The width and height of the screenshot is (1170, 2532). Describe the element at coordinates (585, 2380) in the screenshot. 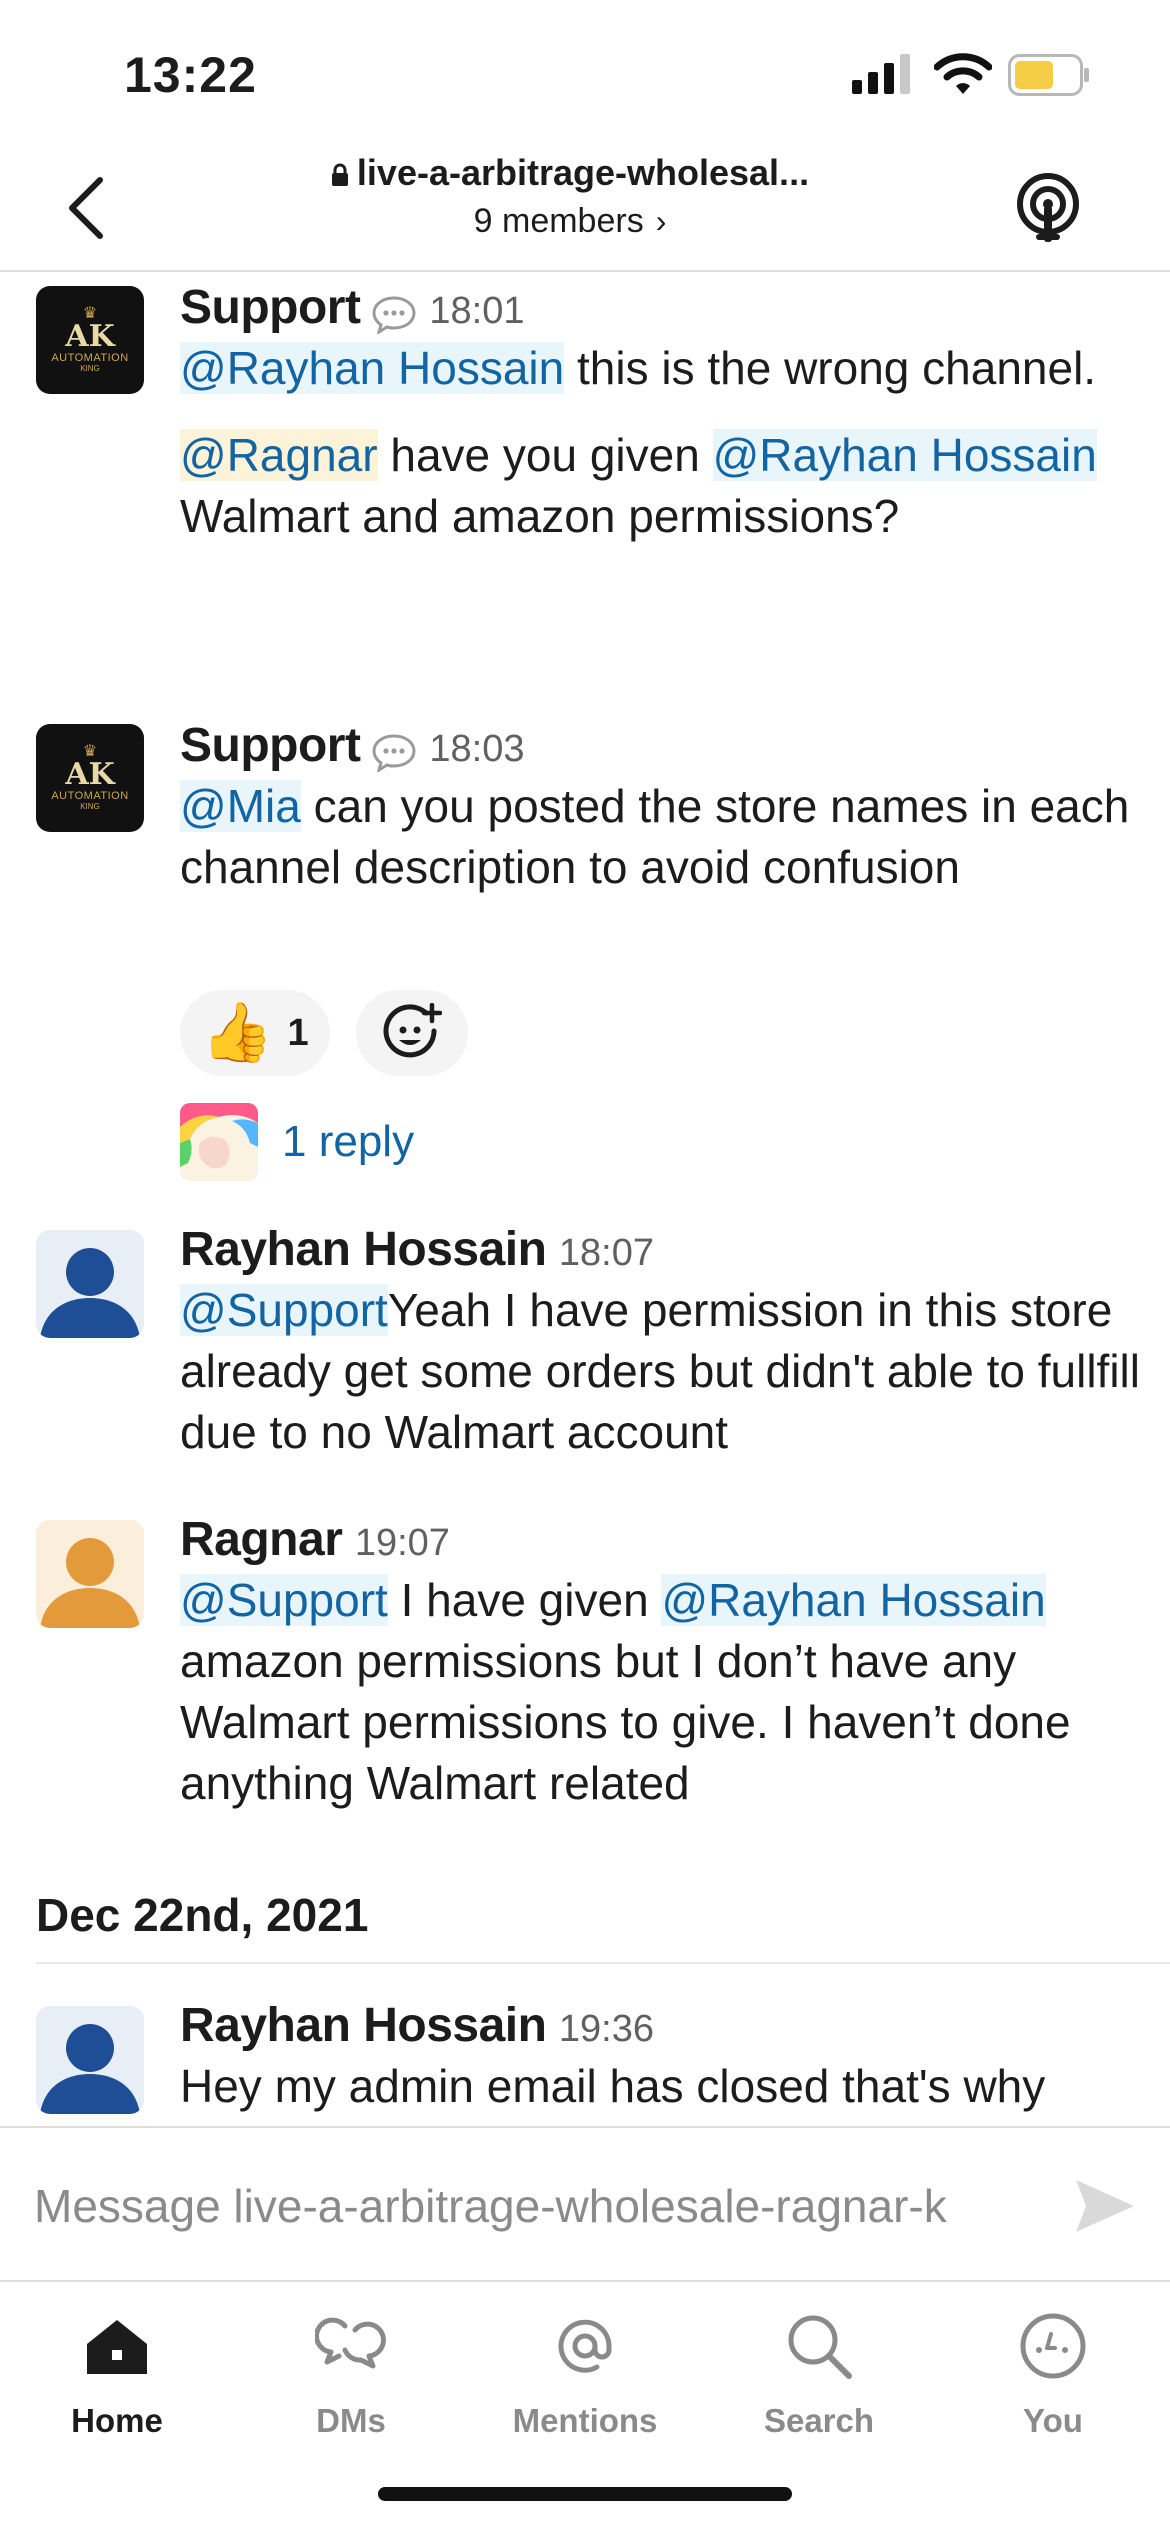

I see `tab-mentions: Mentions` at that location.